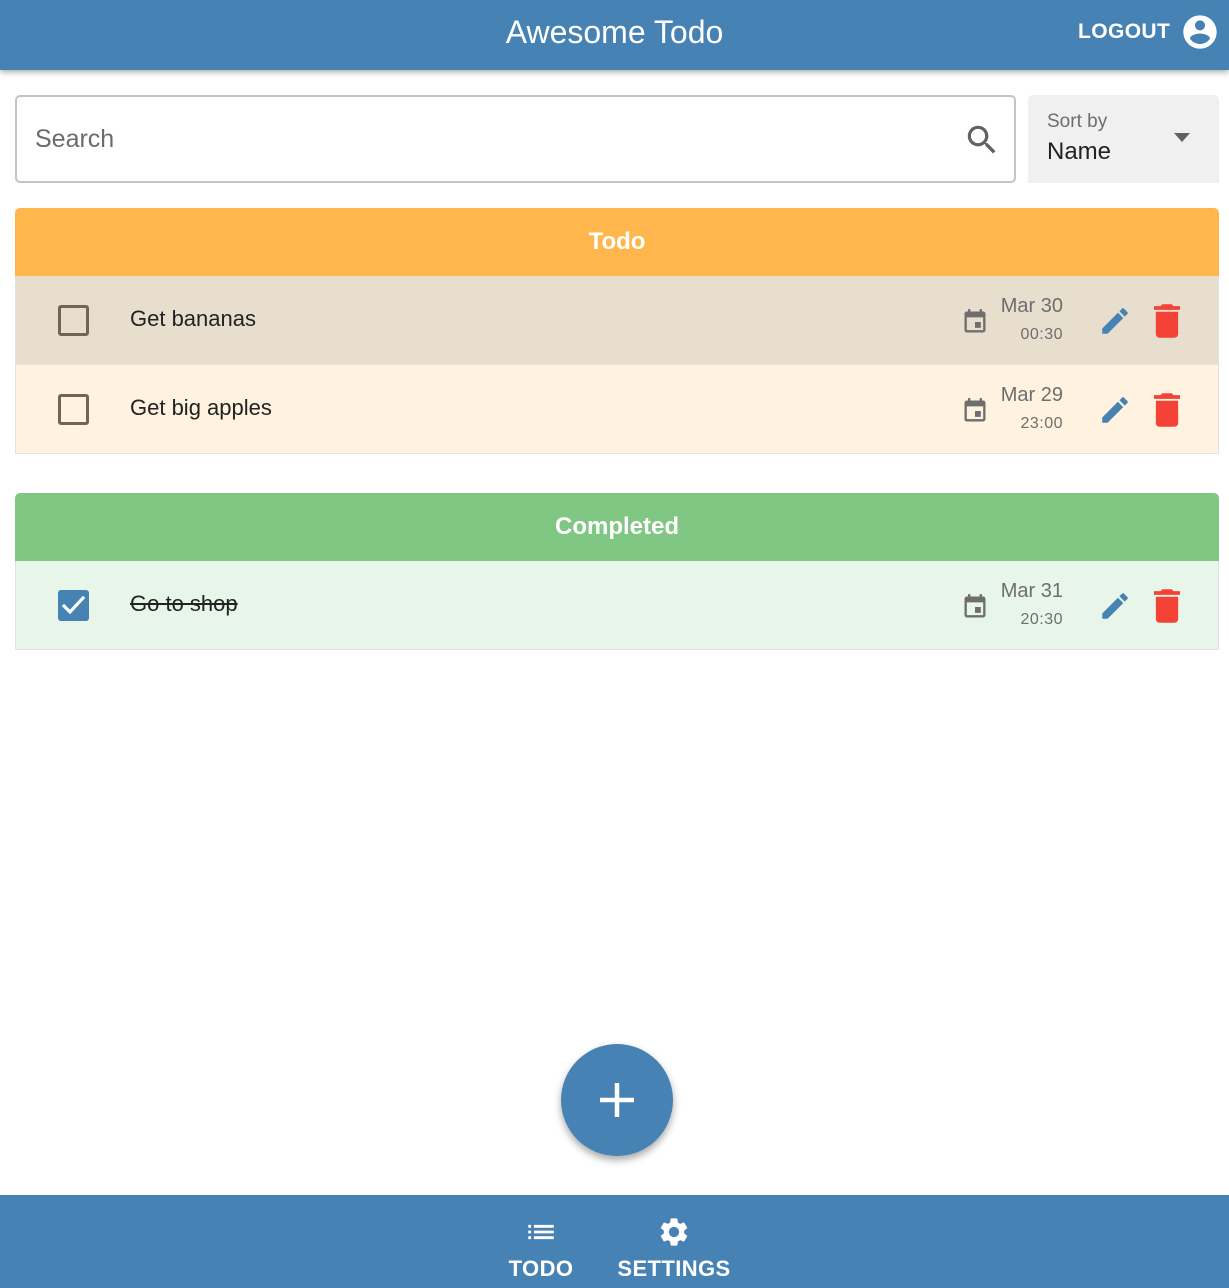 This screenshot has height=1288, width=1229. I want to click on app-title: Awesome Todo, so click(614, 32).